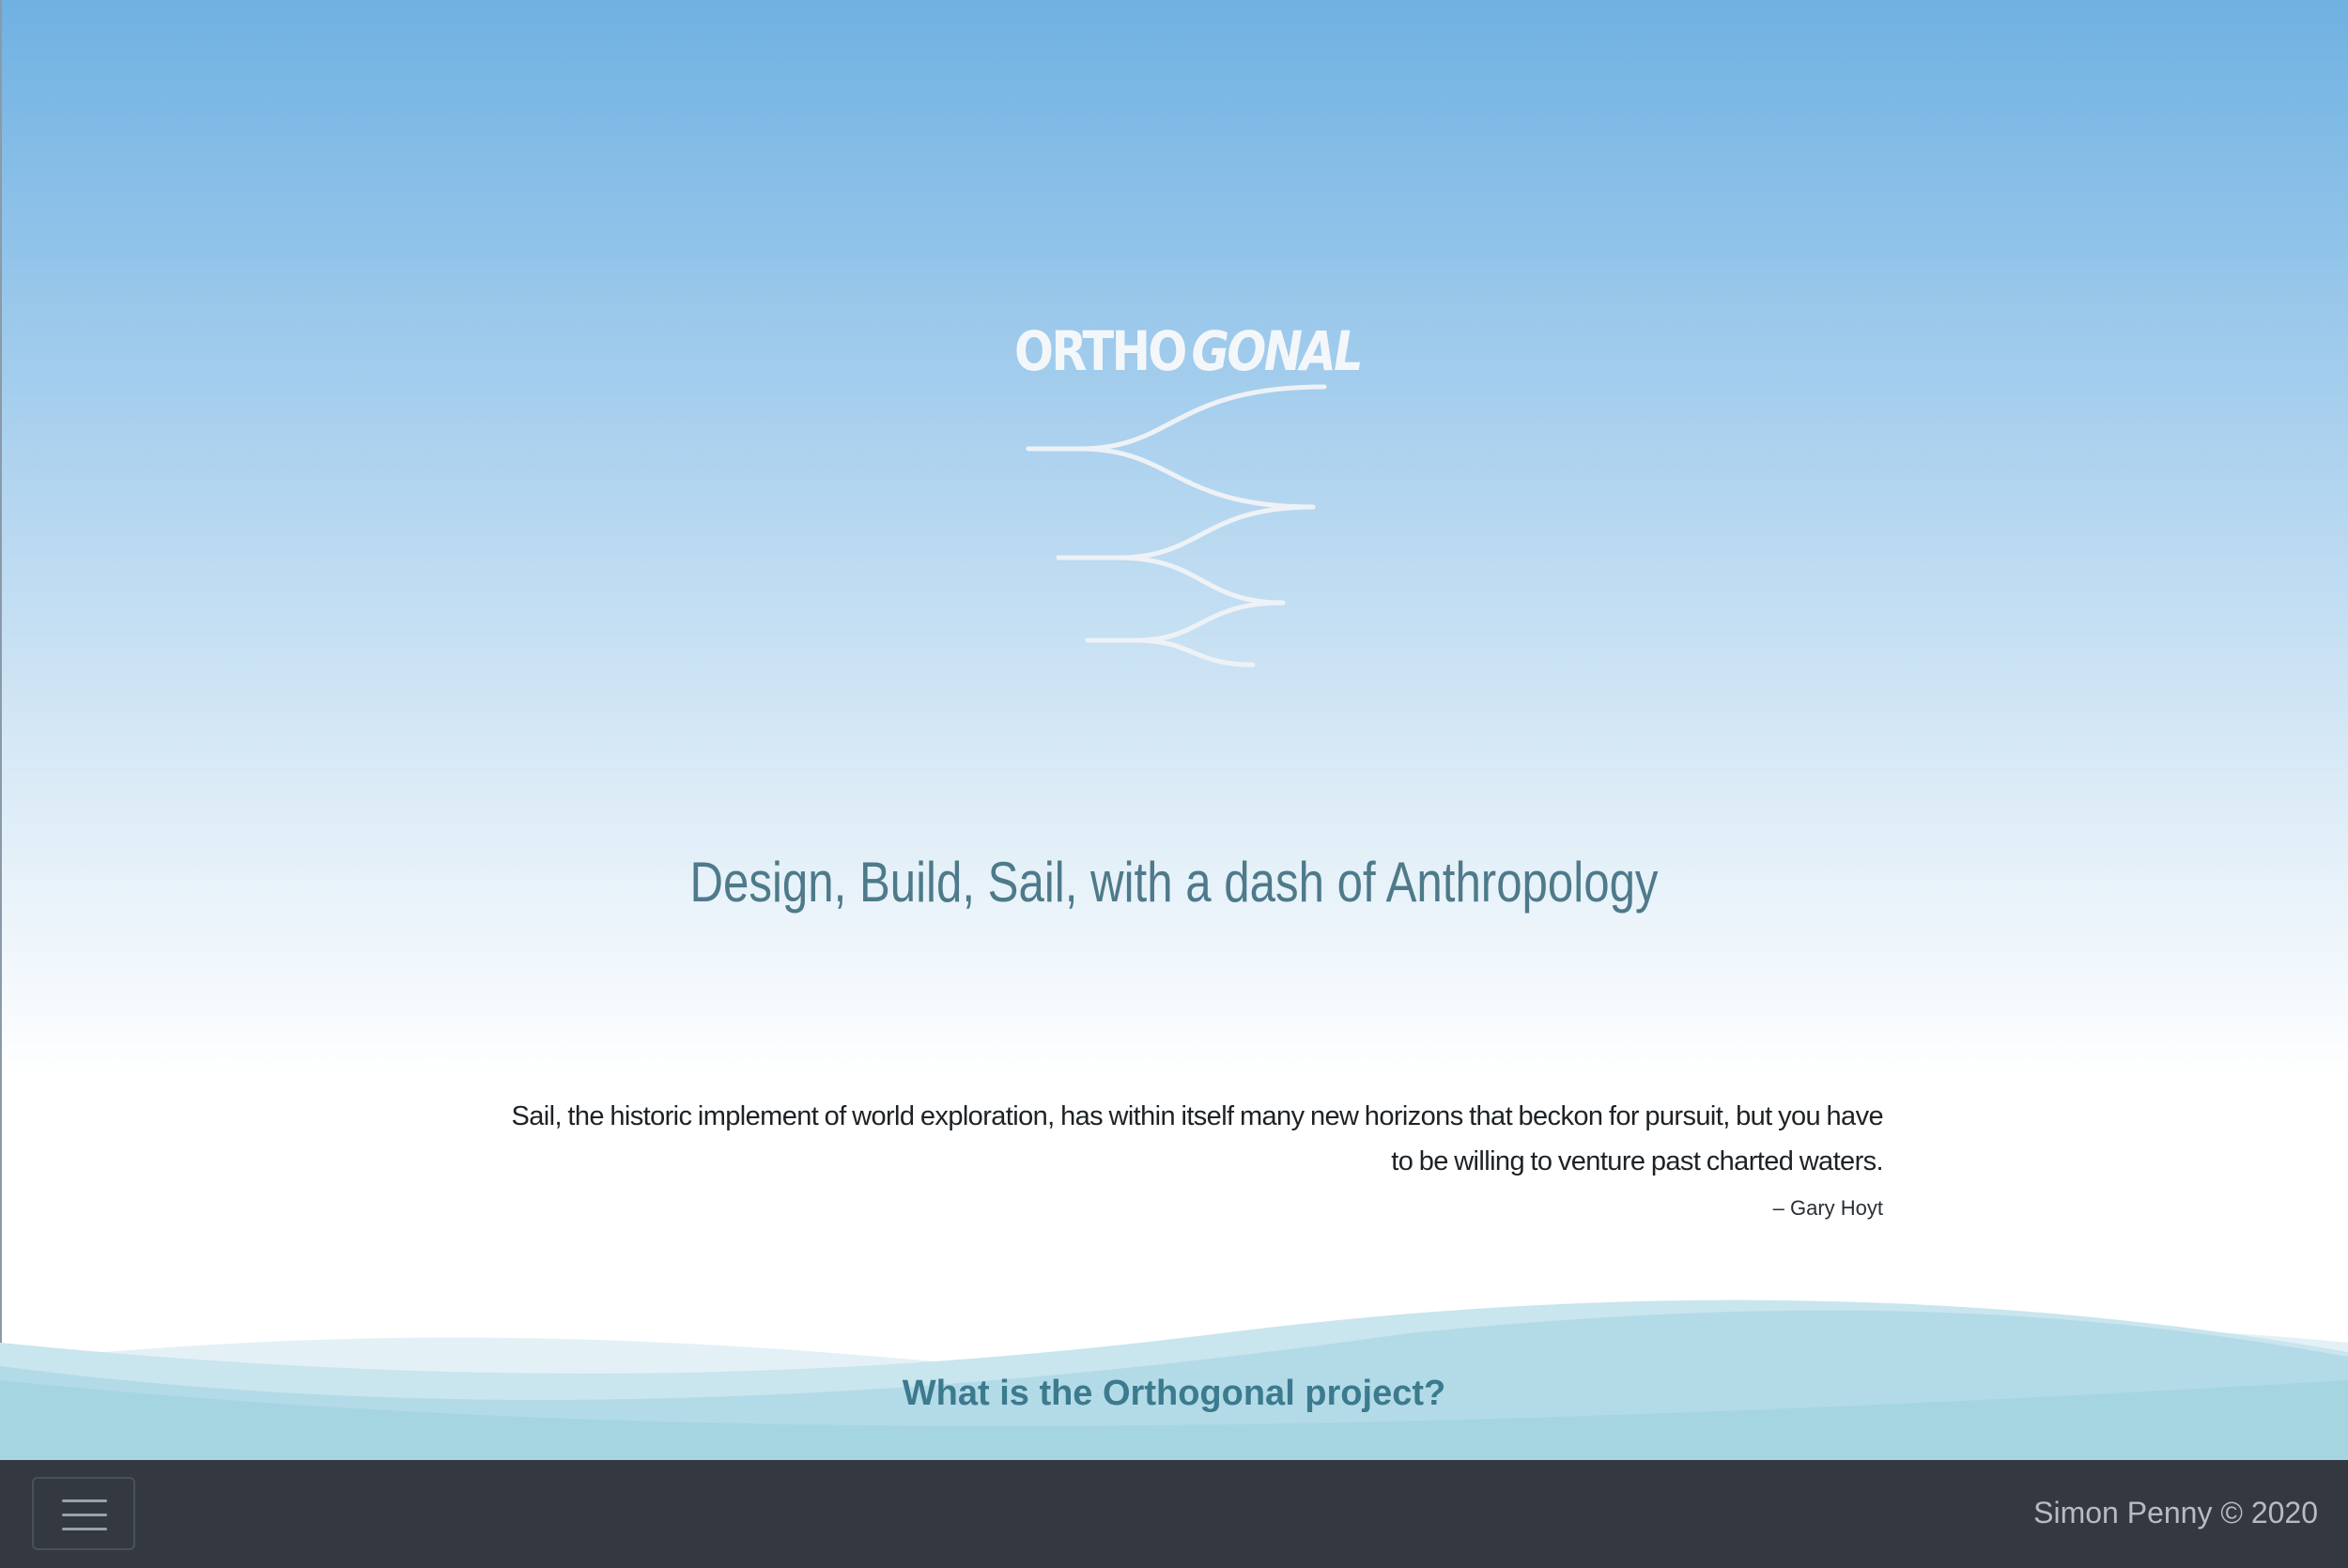 This screenshot has width=2348, height=1568. I want to click on orthogonal-project-link: What is the Orthogonal project?, so click(1174, 1394).